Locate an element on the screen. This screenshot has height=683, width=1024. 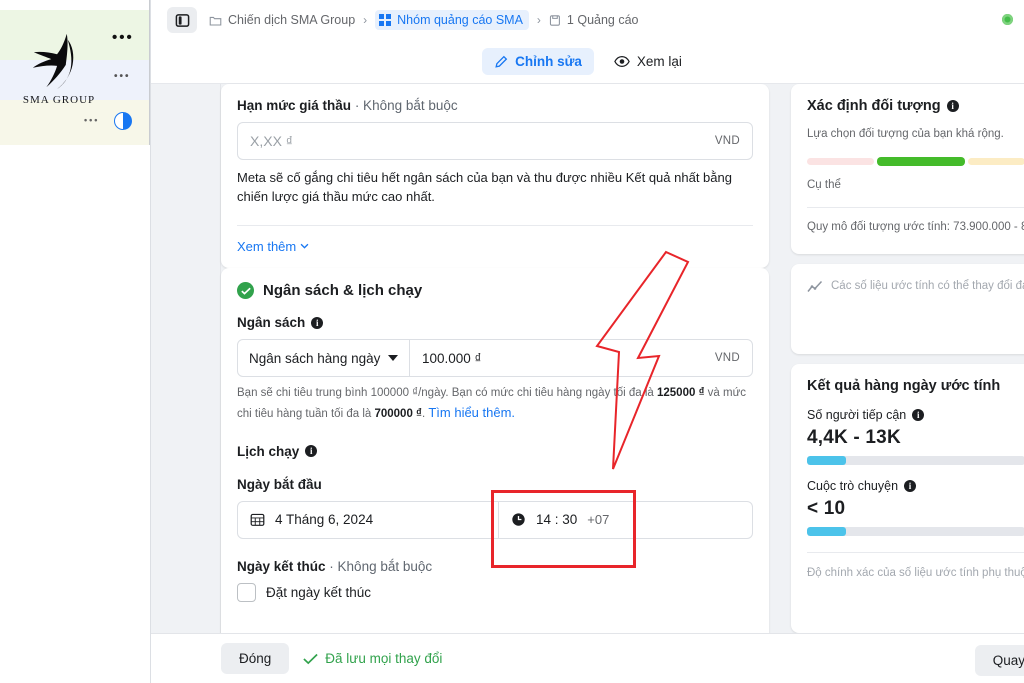
budget-type-value: Ngân sách hàng ngày is located at coordinates (315, 358).